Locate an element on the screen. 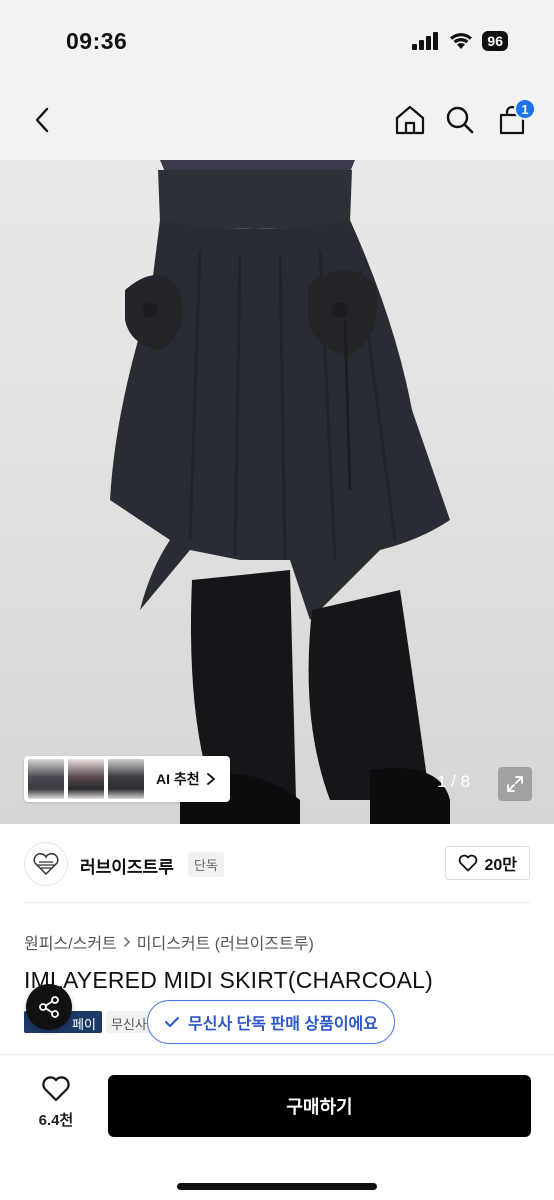 This screenshot has width=554, height=1200. heart-logo-icon is located at coordinates (46, 864).